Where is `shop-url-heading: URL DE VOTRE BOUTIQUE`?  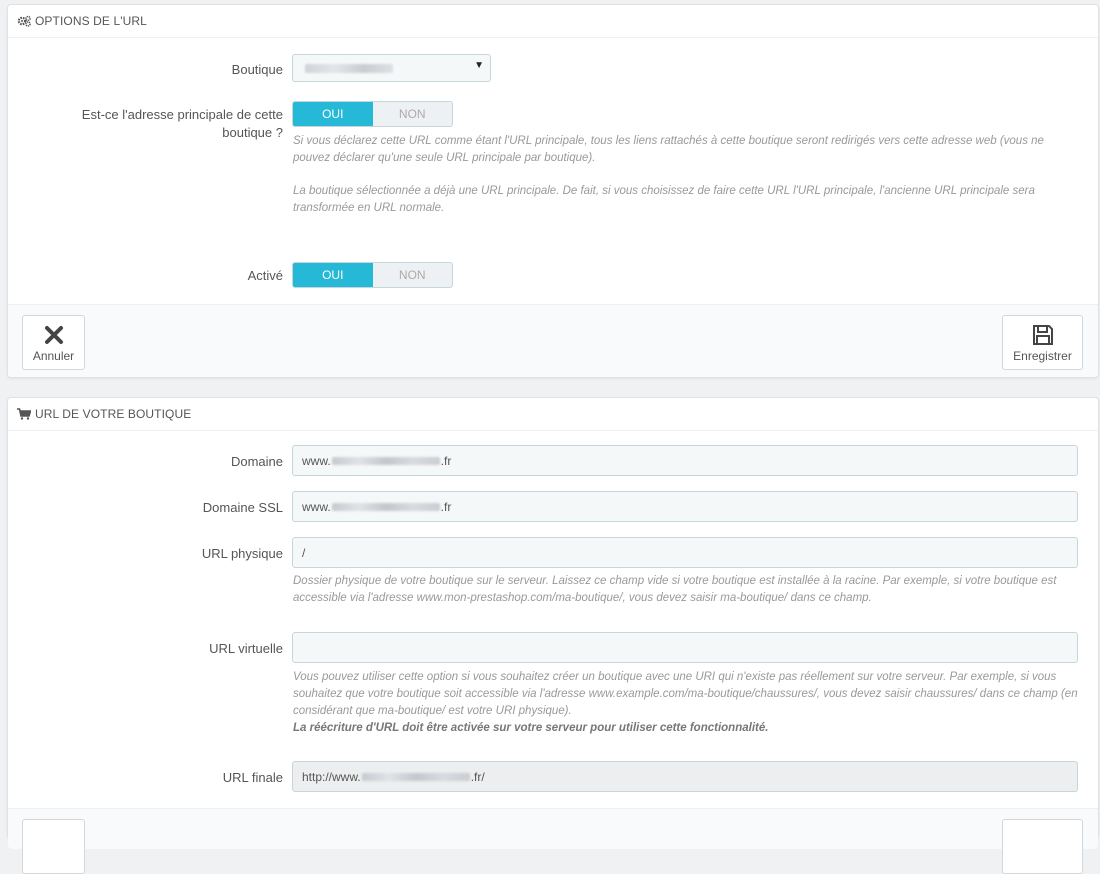 shop-url-heading: URL DE VOTRE BOUTIQUE is located at coordinates (553, 414).